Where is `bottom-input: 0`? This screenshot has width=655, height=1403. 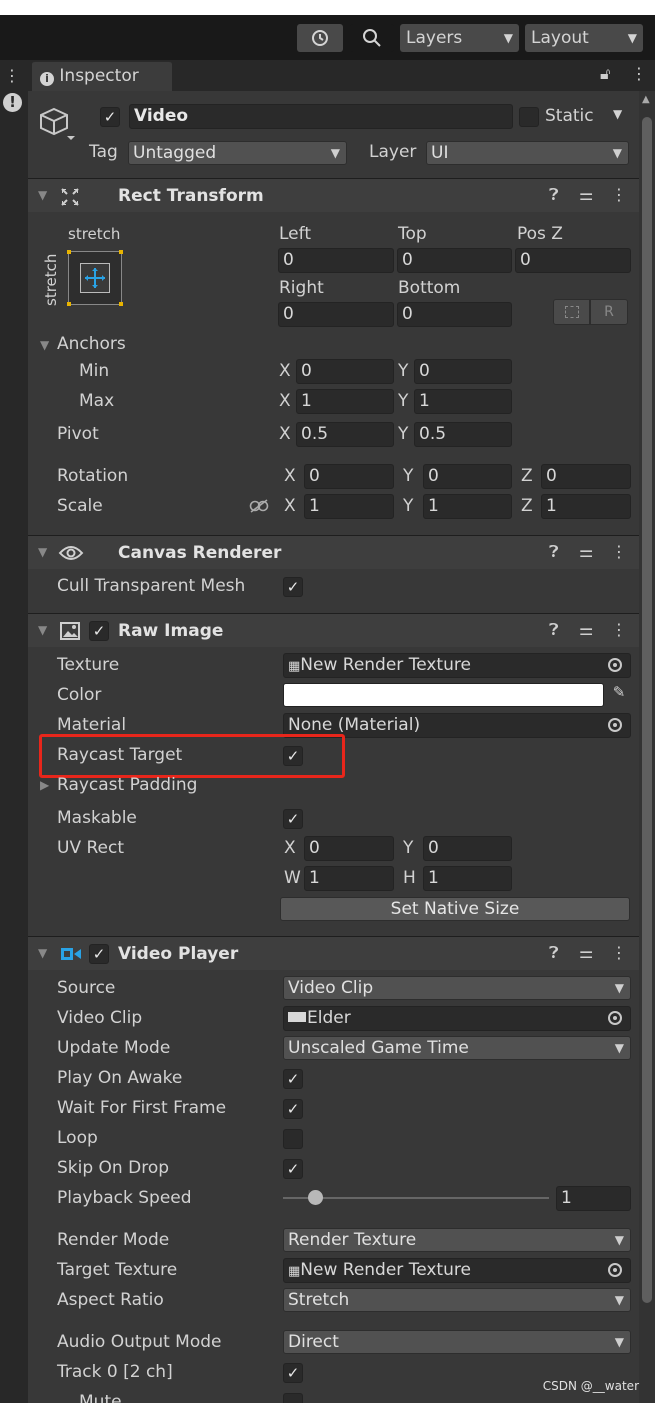 bottom-input: 0 is located at coordinates (454, 314).